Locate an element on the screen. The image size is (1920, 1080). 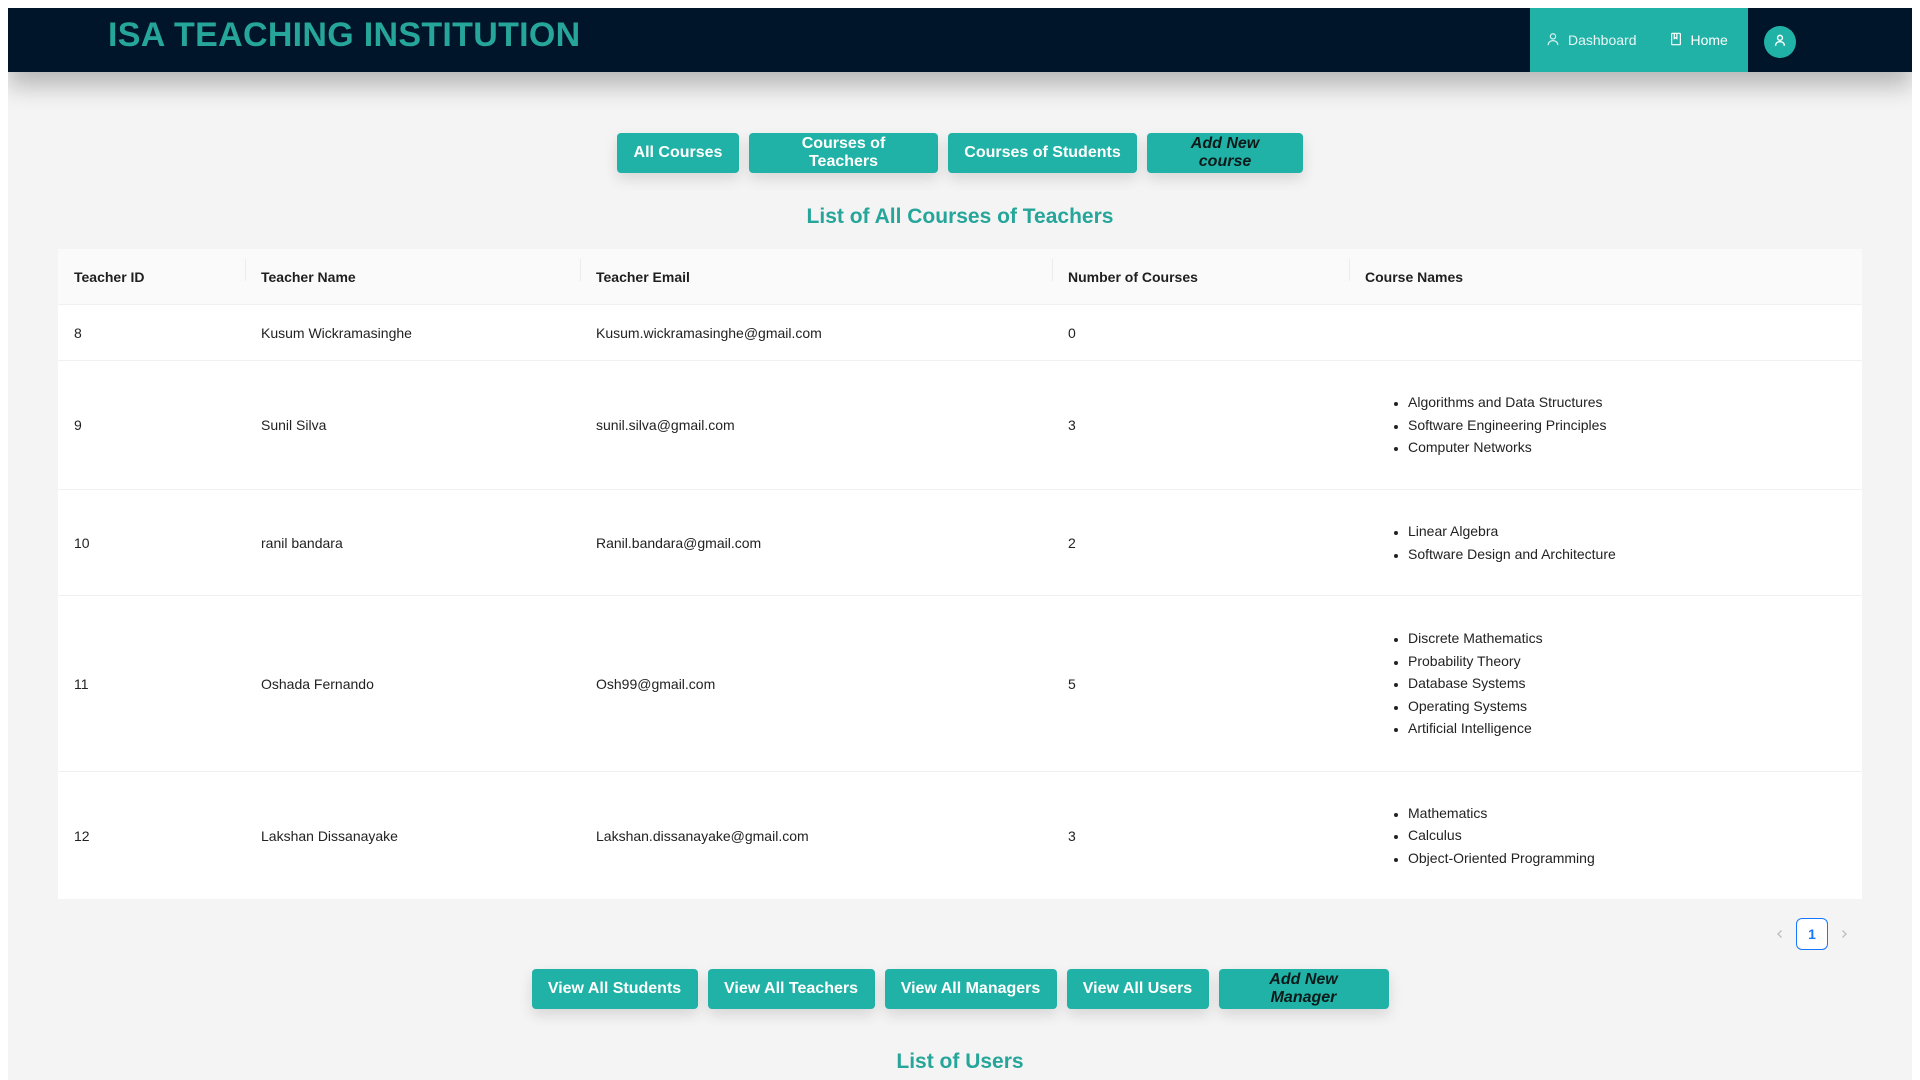
list-item: Artificial Intelligence is located at coordinates (1635, 728).